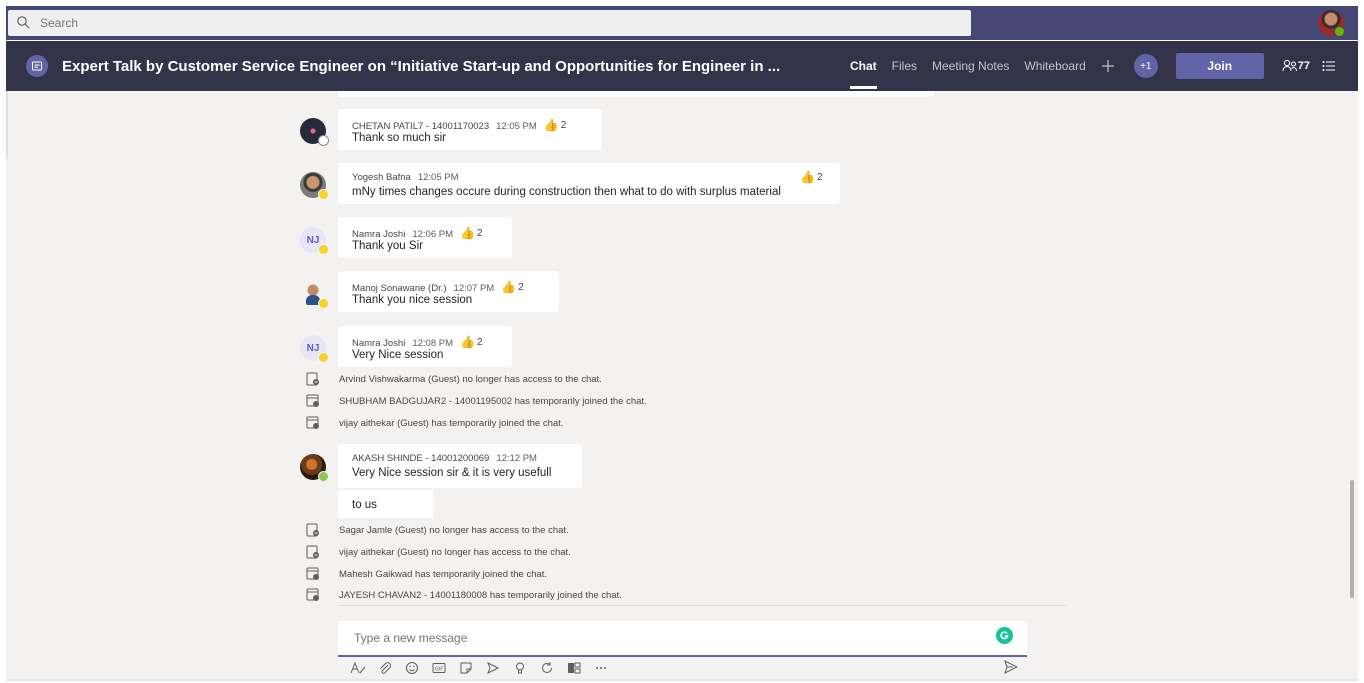 This screenshot has width=1364, height=683. What do you see at coordinates (1331, 23) in the screenshot?
I see `user-avatar` at bounding box center [1331, 23].